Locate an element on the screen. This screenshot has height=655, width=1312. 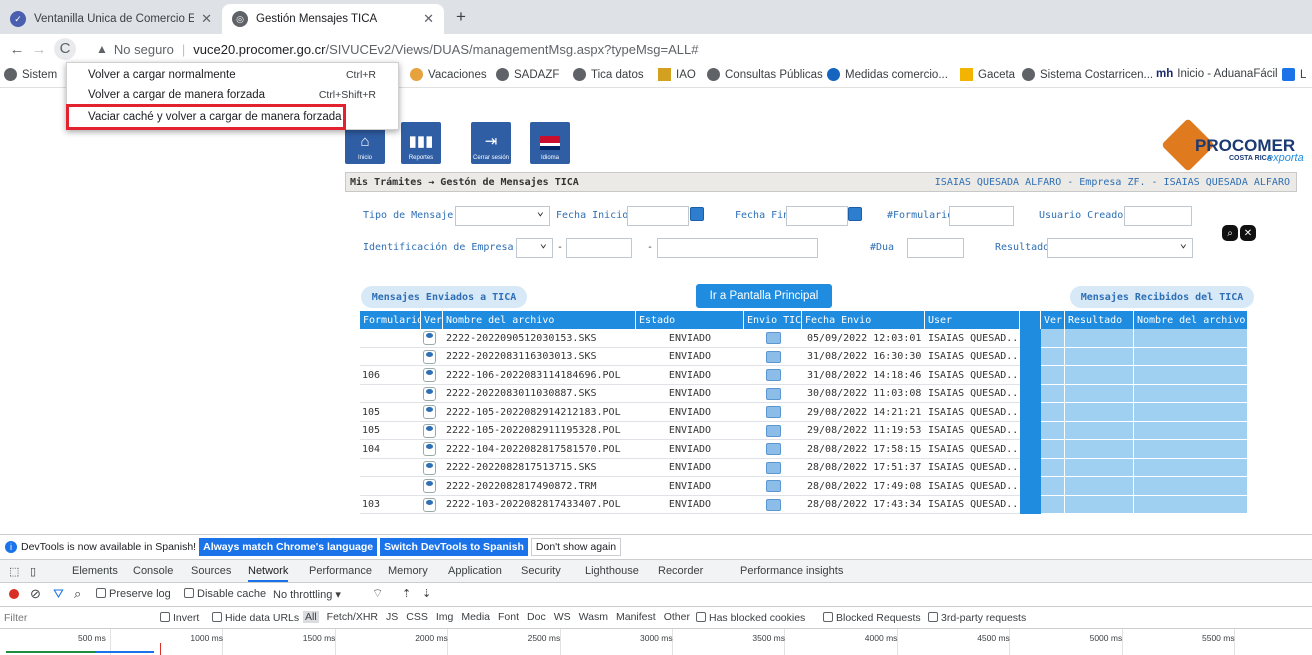
bookmark-item: Gaceta is located at coordinates (987, 74).